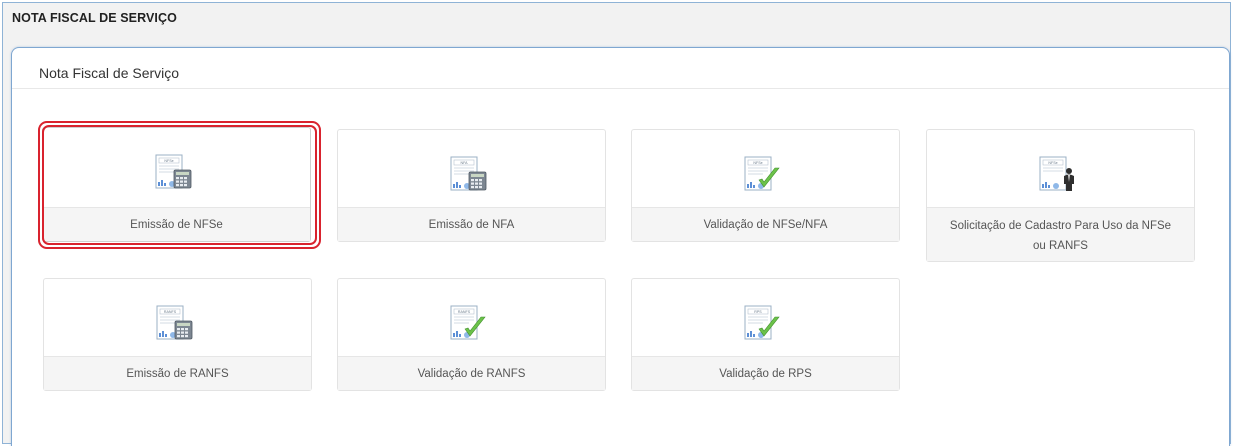 Image resolution: width=1233 pixels, height=446 pixels. I want to click on tile-emissao-nfa: NFA Emissão de NFA, so click(471, 185).